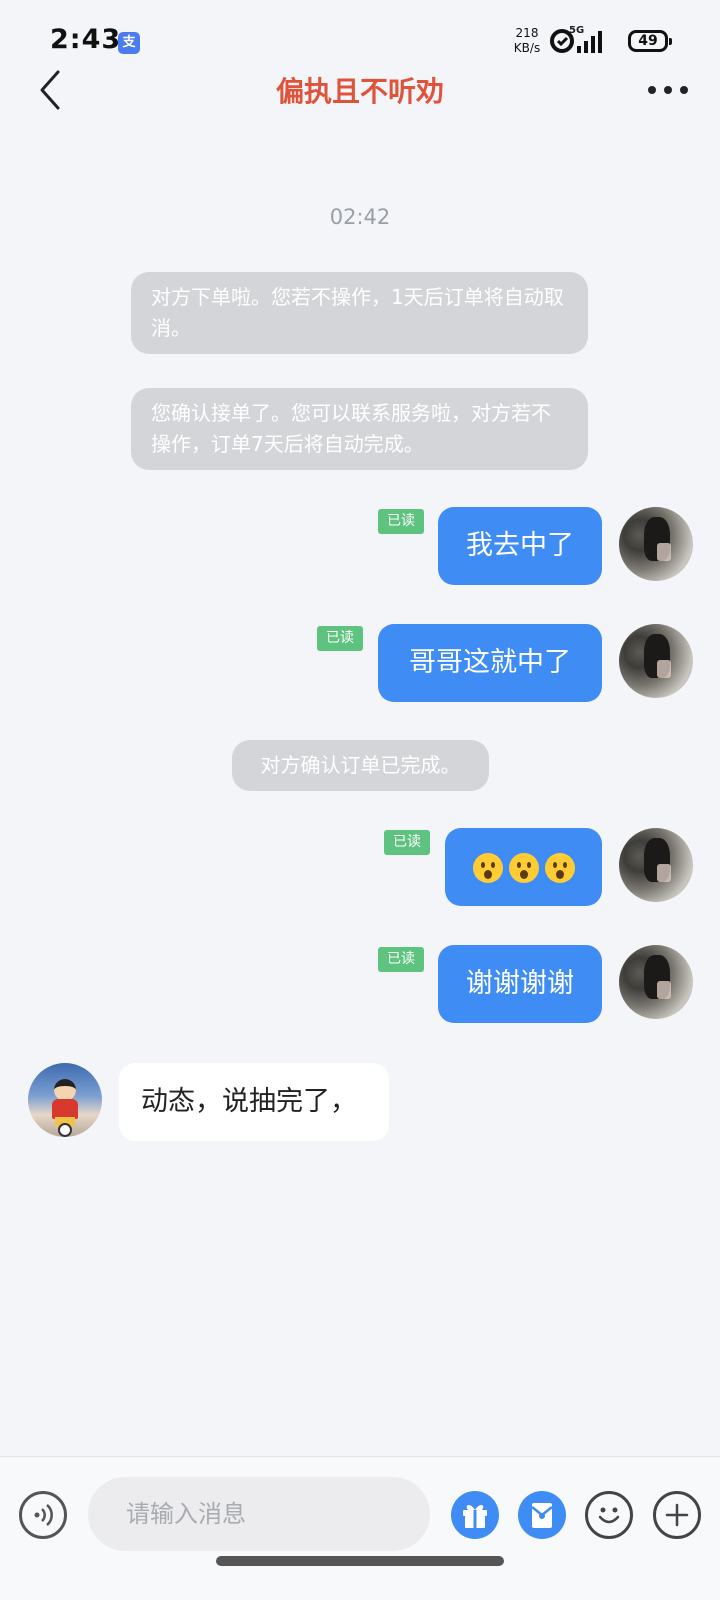 The image size is (720, 1600). What do you see at coordinates (520, 546) in the screenshot?
I see `outgoing-message-bubble: 我去中了` at bounding box center [520, 546].